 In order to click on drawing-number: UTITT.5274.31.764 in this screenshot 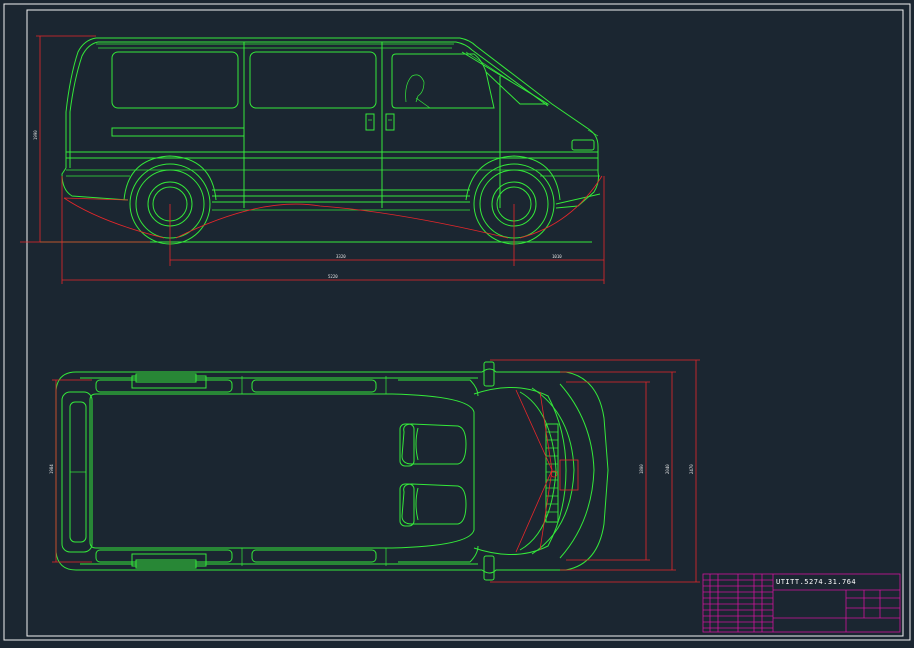, I will do `click(816, 582)`.